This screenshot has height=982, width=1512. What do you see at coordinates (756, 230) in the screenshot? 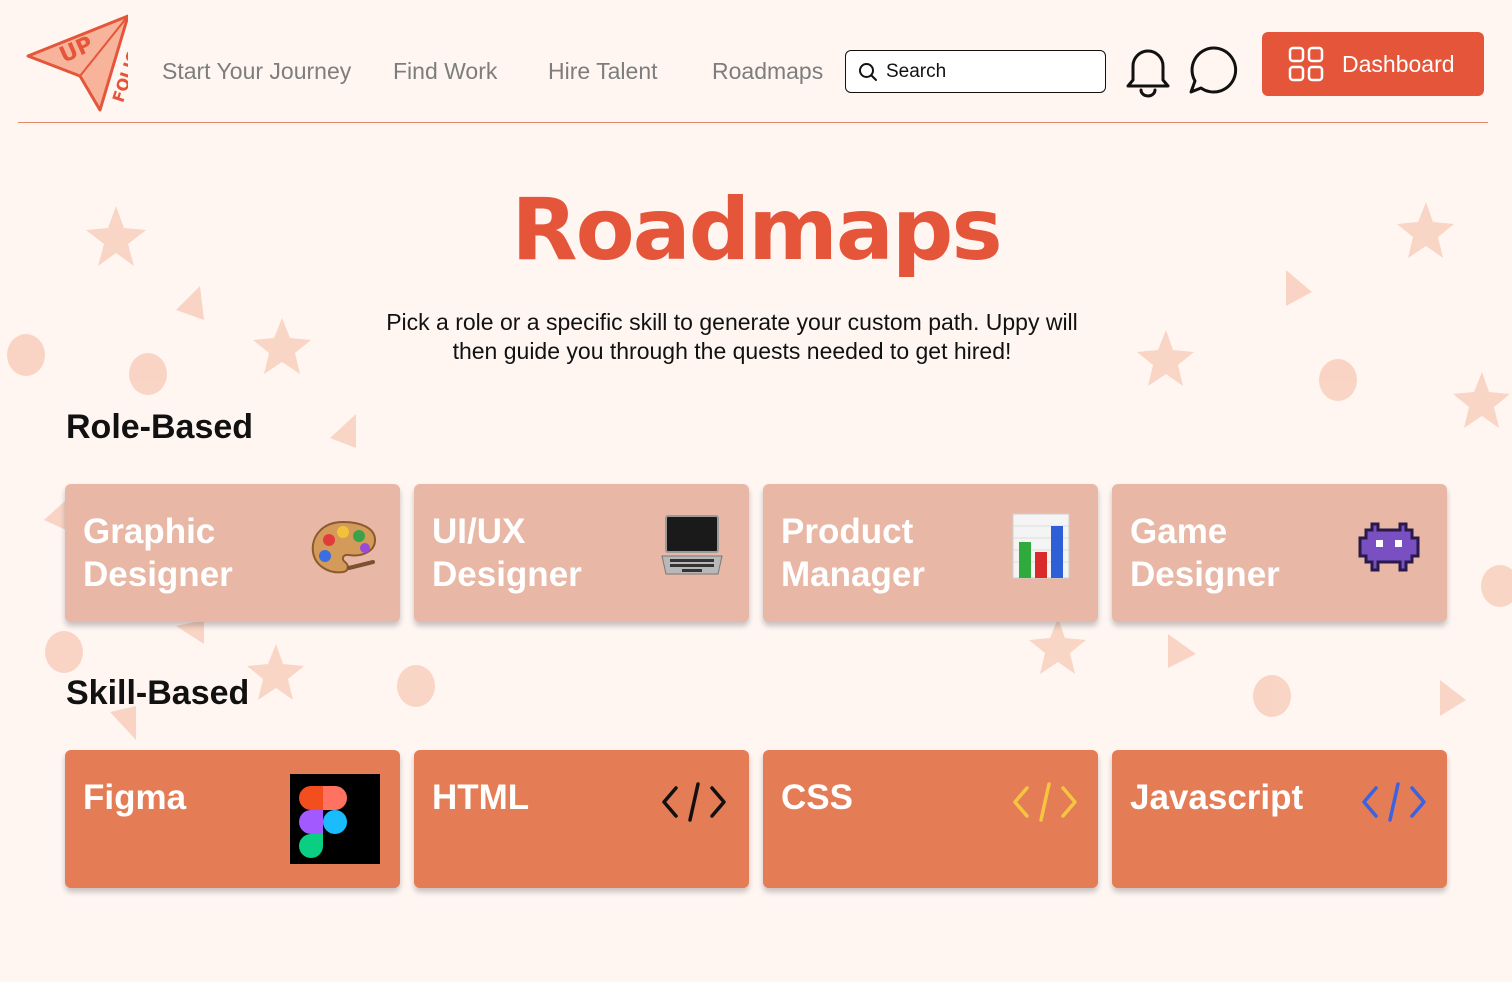
I see `page-title: Roadmaps` at bounding box center [756, 230].